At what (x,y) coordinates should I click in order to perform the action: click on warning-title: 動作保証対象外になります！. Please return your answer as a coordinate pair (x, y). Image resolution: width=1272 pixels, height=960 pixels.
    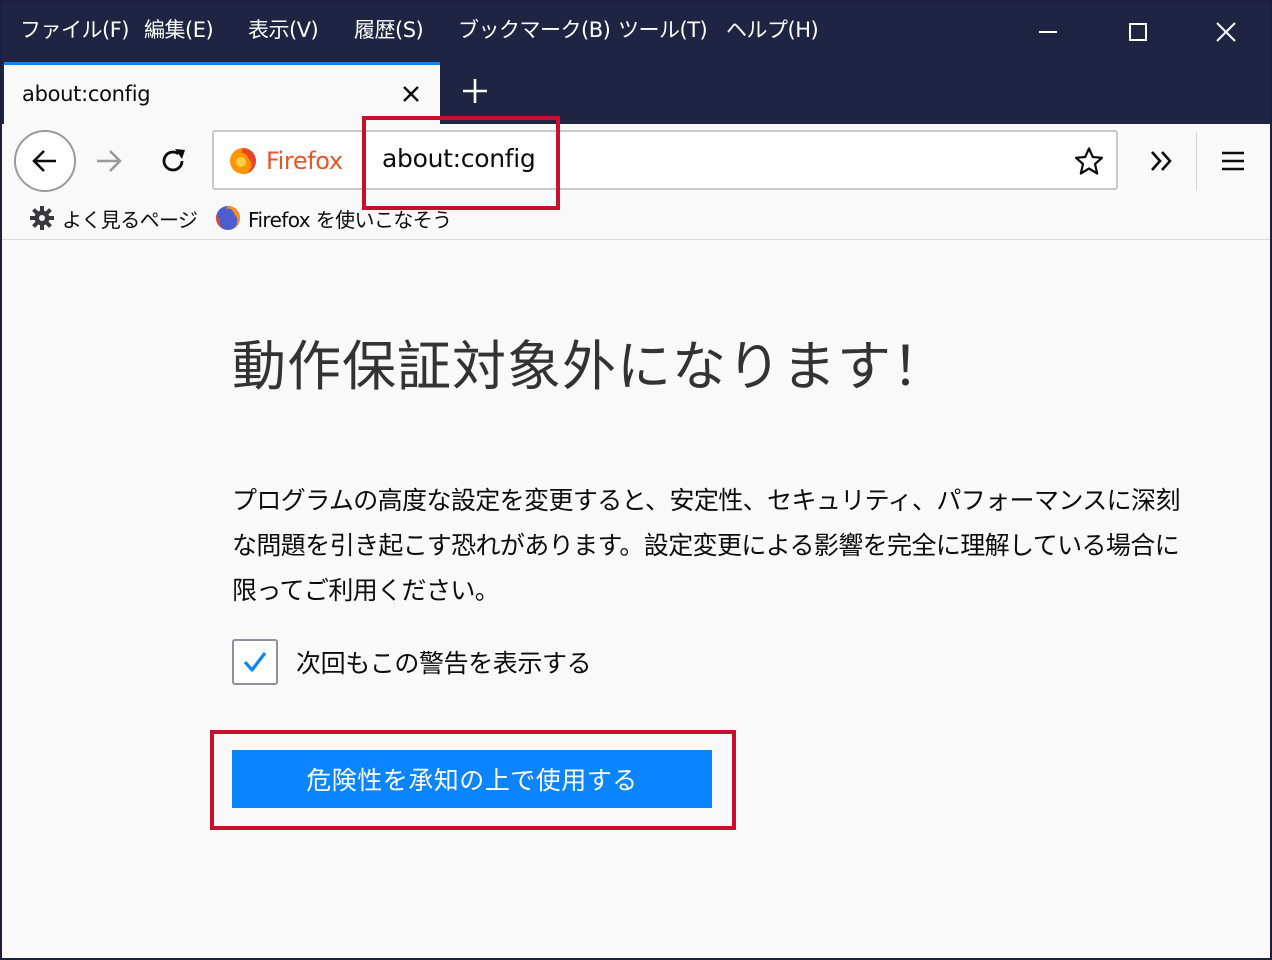
    Looking at the image, I should click on (589, 366).